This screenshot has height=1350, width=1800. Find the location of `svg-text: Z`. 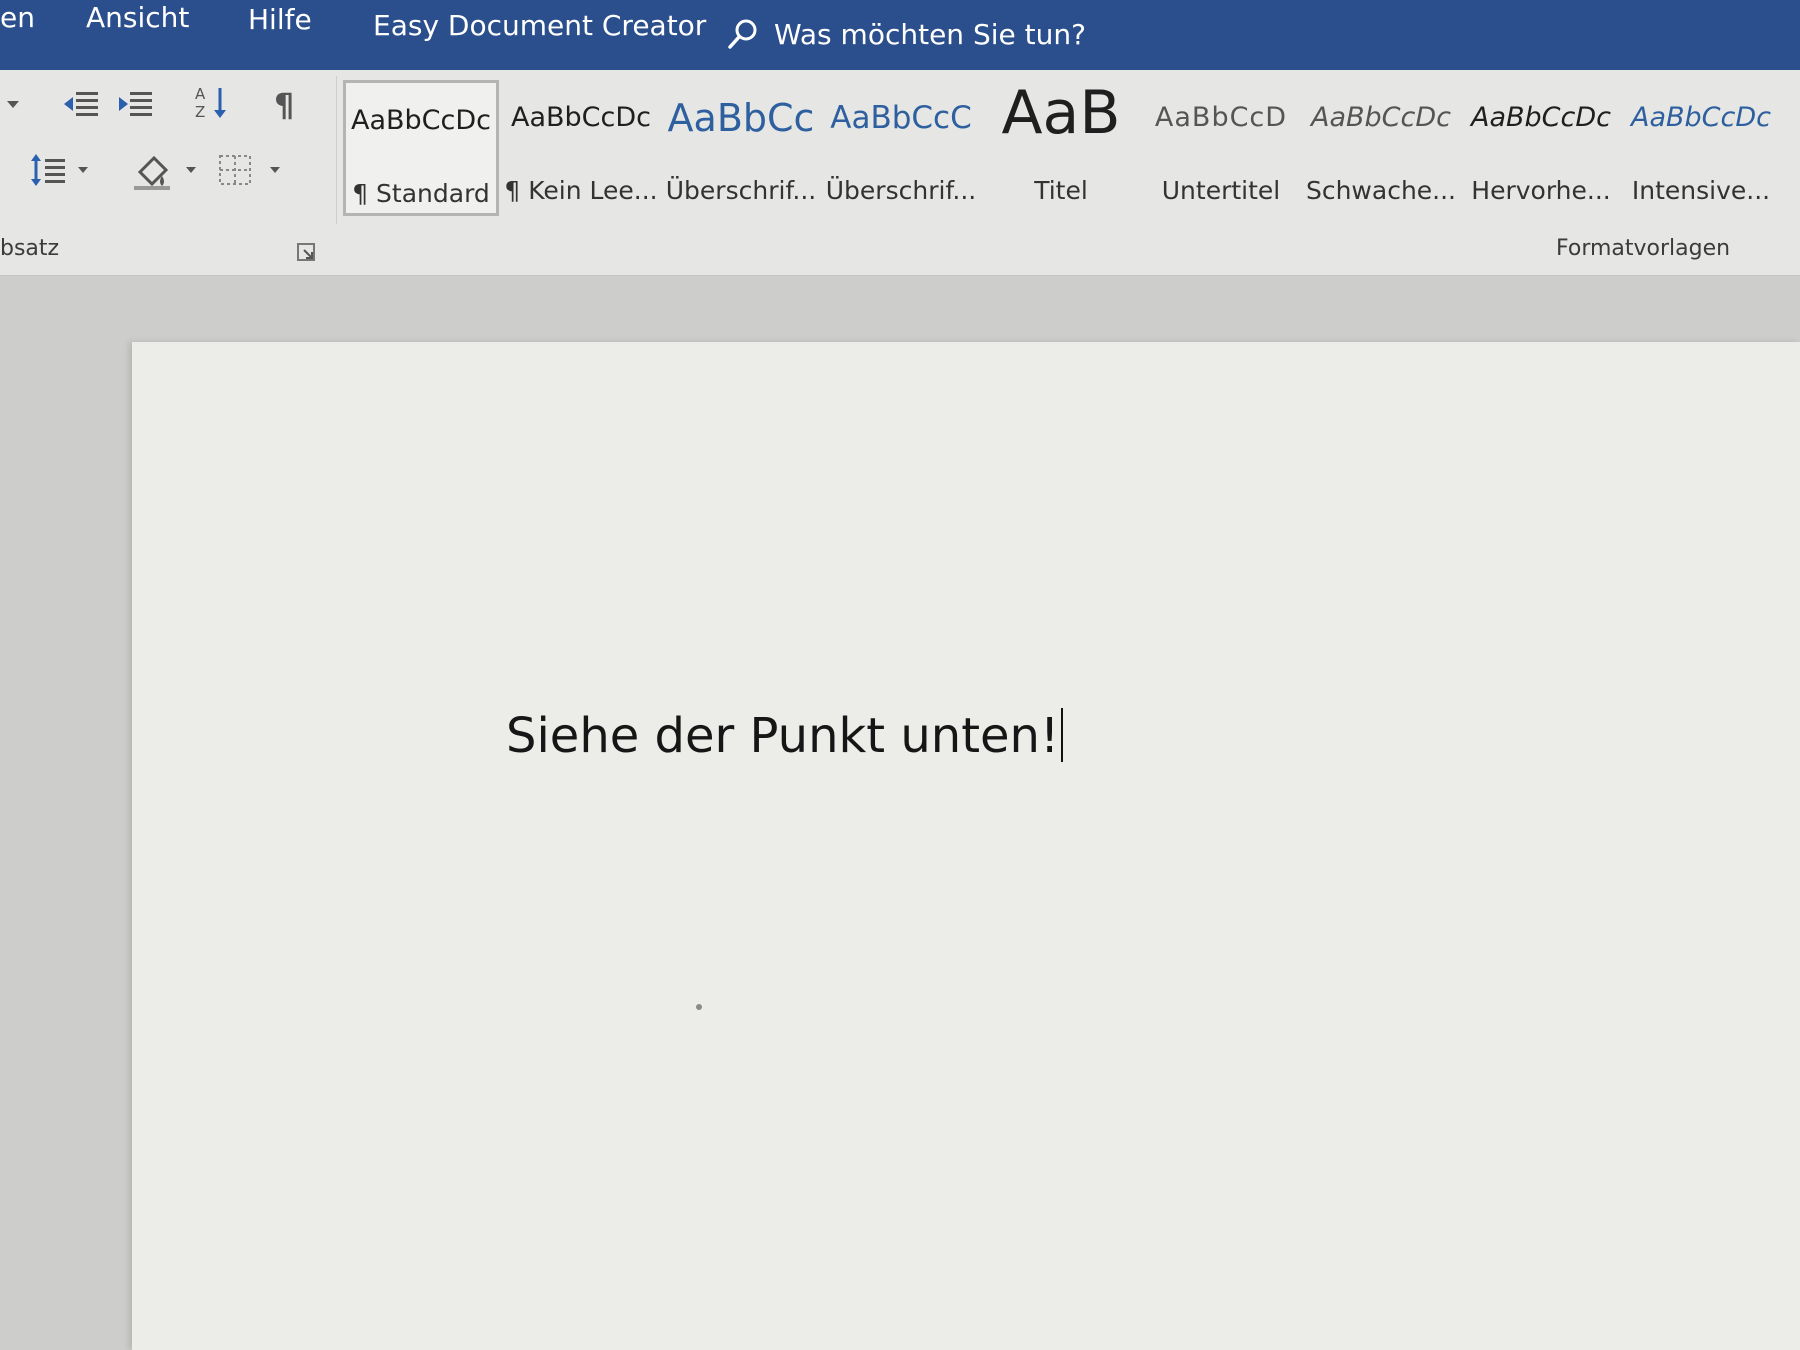

svg-text: Z is located at coordinates (200, 112).